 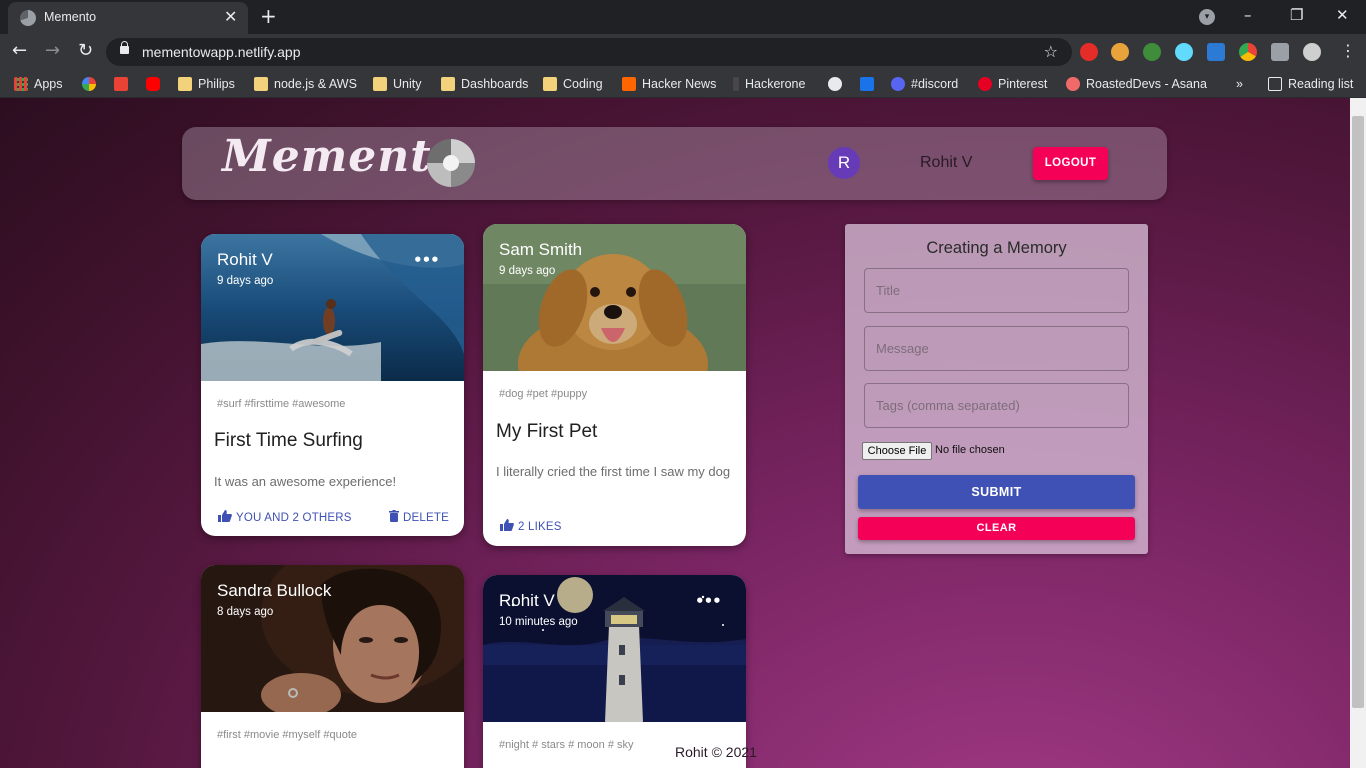 What do you see at coordinates (897, 451) in the screenshot?
I see `choose-file-button: Choose File` at bounding box center [897, 451].